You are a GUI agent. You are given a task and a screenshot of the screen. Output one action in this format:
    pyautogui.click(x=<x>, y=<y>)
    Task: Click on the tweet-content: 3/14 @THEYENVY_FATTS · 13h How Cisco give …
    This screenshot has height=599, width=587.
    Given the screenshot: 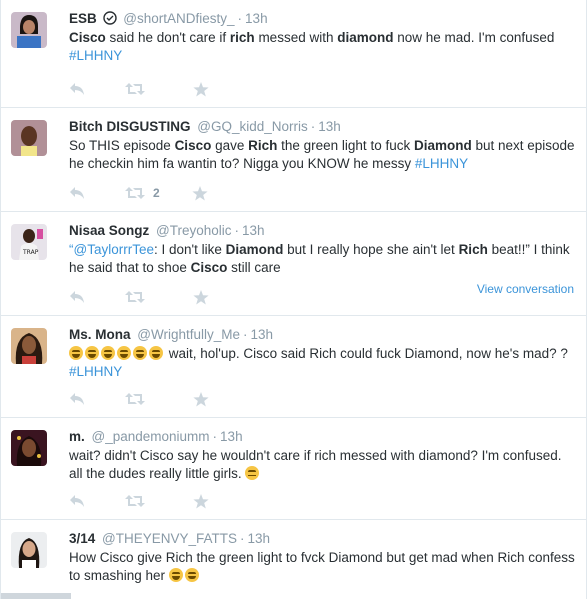 What is the action you would take?
    pyautogui.click(x=322, y=557)
    